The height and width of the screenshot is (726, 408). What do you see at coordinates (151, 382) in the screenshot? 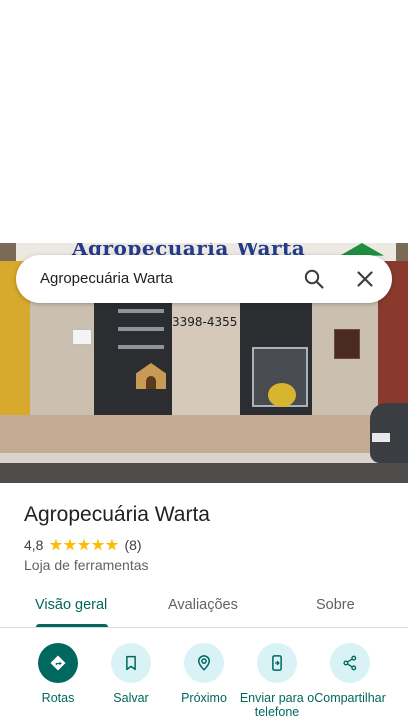
I see `doghouse-door` at bounding box center [151, 382].